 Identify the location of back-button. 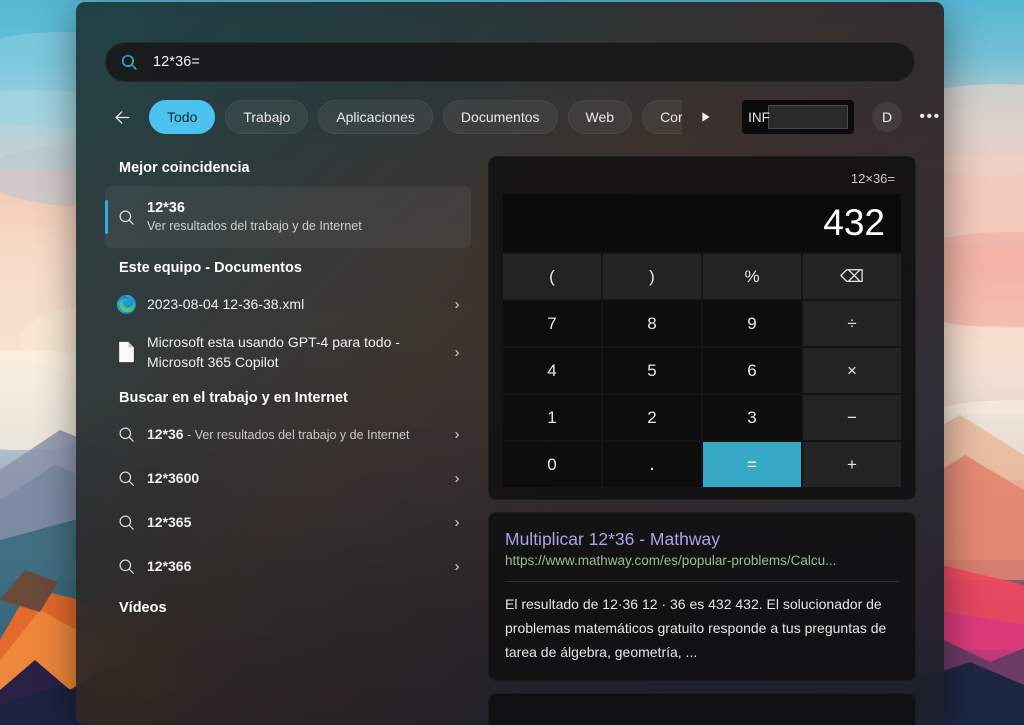
(122, 117).